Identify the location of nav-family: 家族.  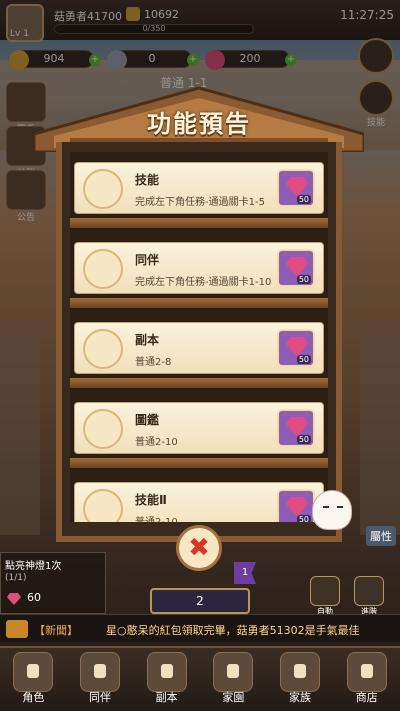
(300, 679).